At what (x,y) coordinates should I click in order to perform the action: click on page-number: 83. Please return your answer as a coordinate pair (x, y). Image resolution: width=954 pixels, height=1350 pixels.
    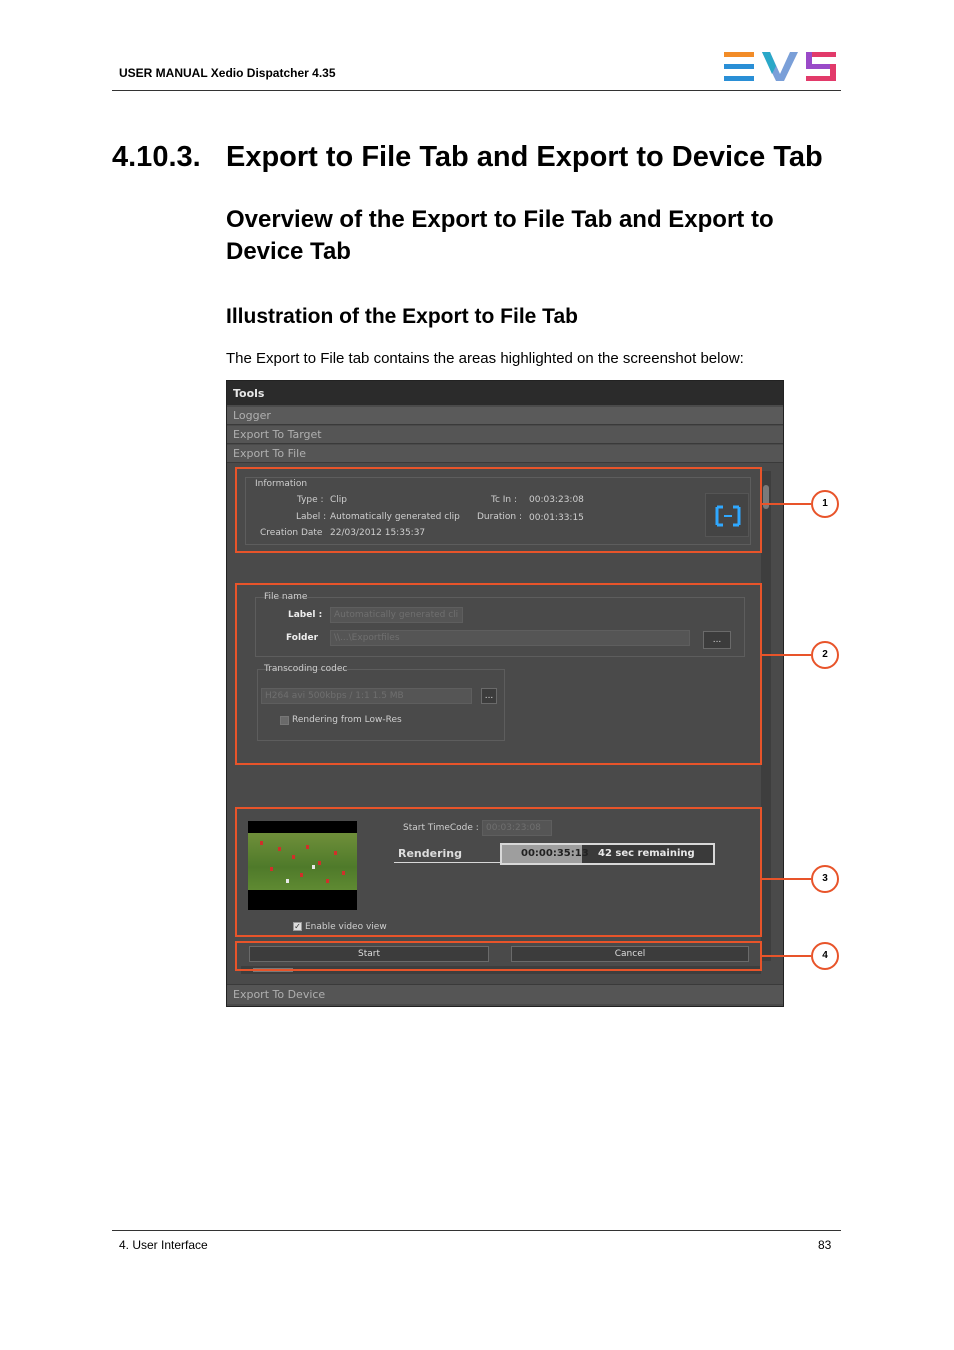
    Looking at the image, I should click on (825, 1245).